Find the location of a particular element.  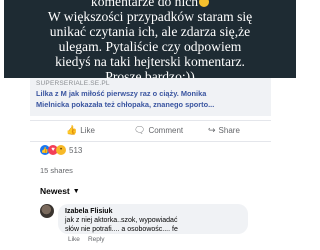

comment-icon: 🗨 is located at coordinates (140, 130).